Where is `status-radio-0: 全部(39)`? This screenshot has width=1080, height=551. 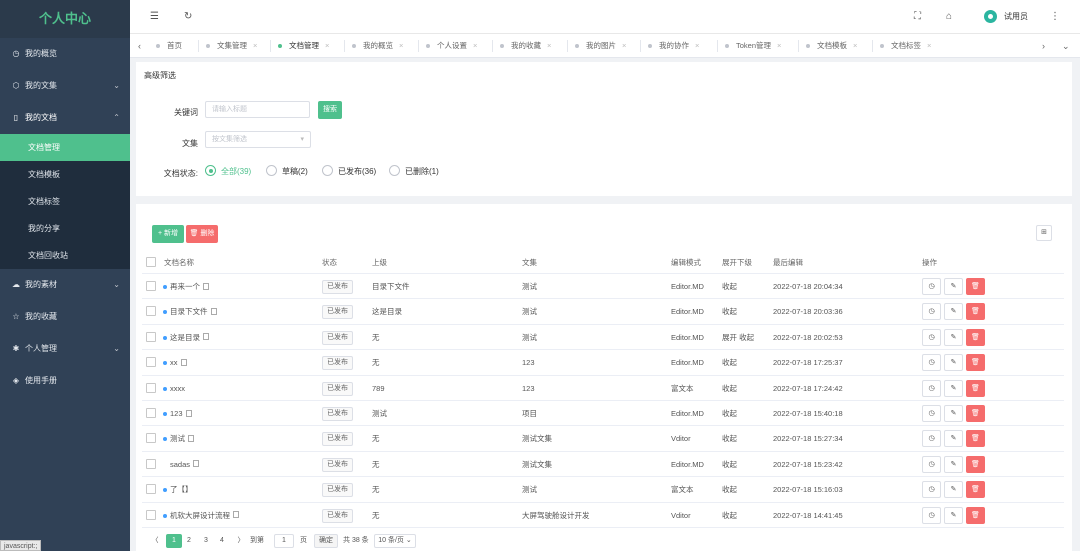
status-radio-0: 全部(39) is located at coordinates (228, 171).